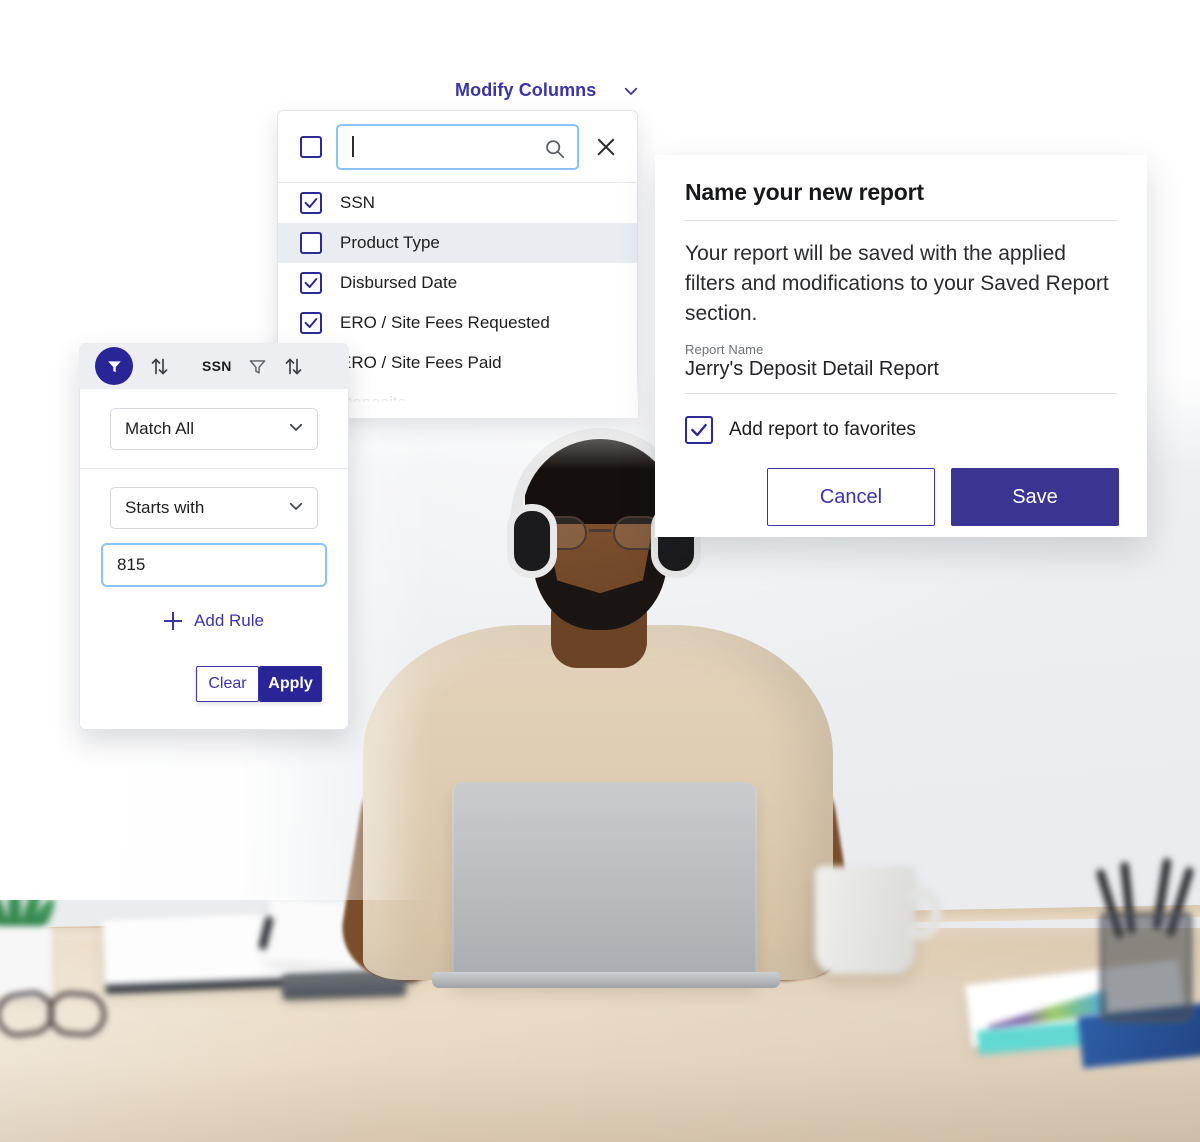 The width and height of the screenshot is (1200, 1142). What do you see at coordinates (165, 507) in the screenshot?
I see `operator-value: Starts with` at bounding box center [165, 507].